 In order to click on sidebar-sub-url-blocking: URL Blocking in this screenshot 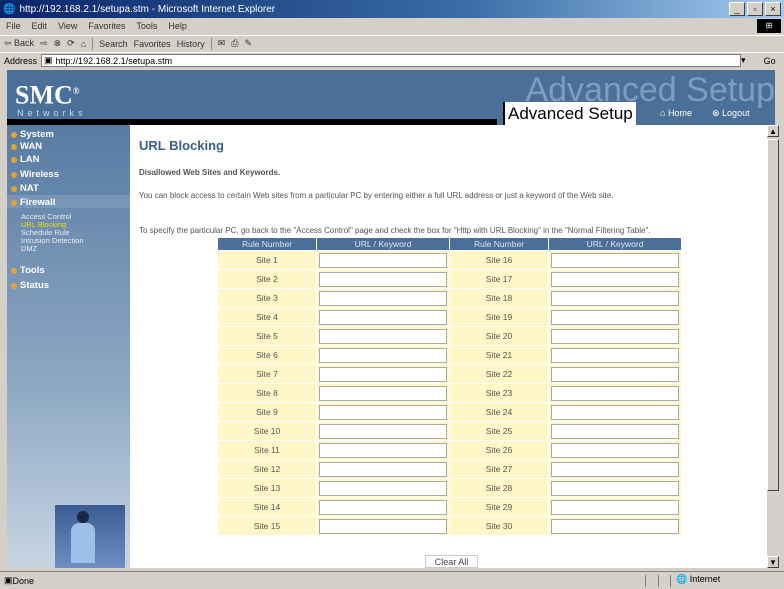, I will do `click(43, 225)`.